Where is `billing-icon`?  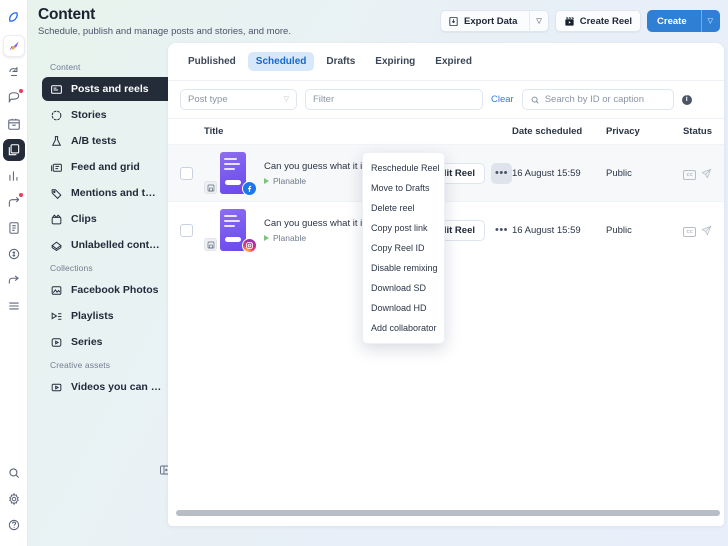
billing-icon is located at coordinates (14, 254).